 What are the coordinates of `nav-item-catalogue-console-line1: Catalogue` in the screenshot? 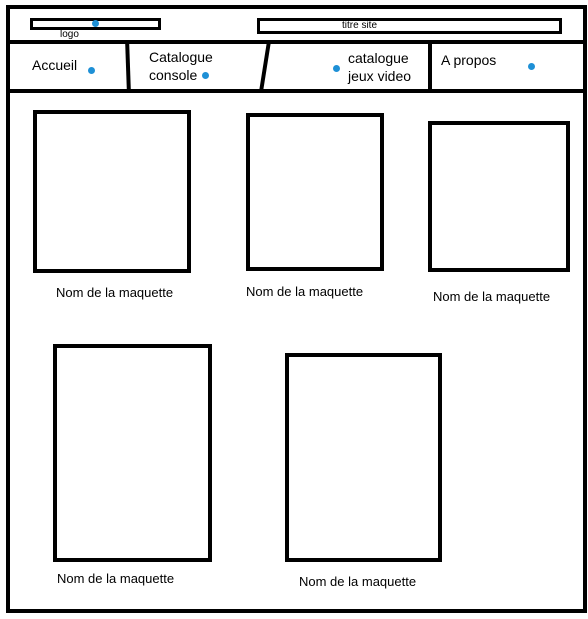 It's located at (181, 57).